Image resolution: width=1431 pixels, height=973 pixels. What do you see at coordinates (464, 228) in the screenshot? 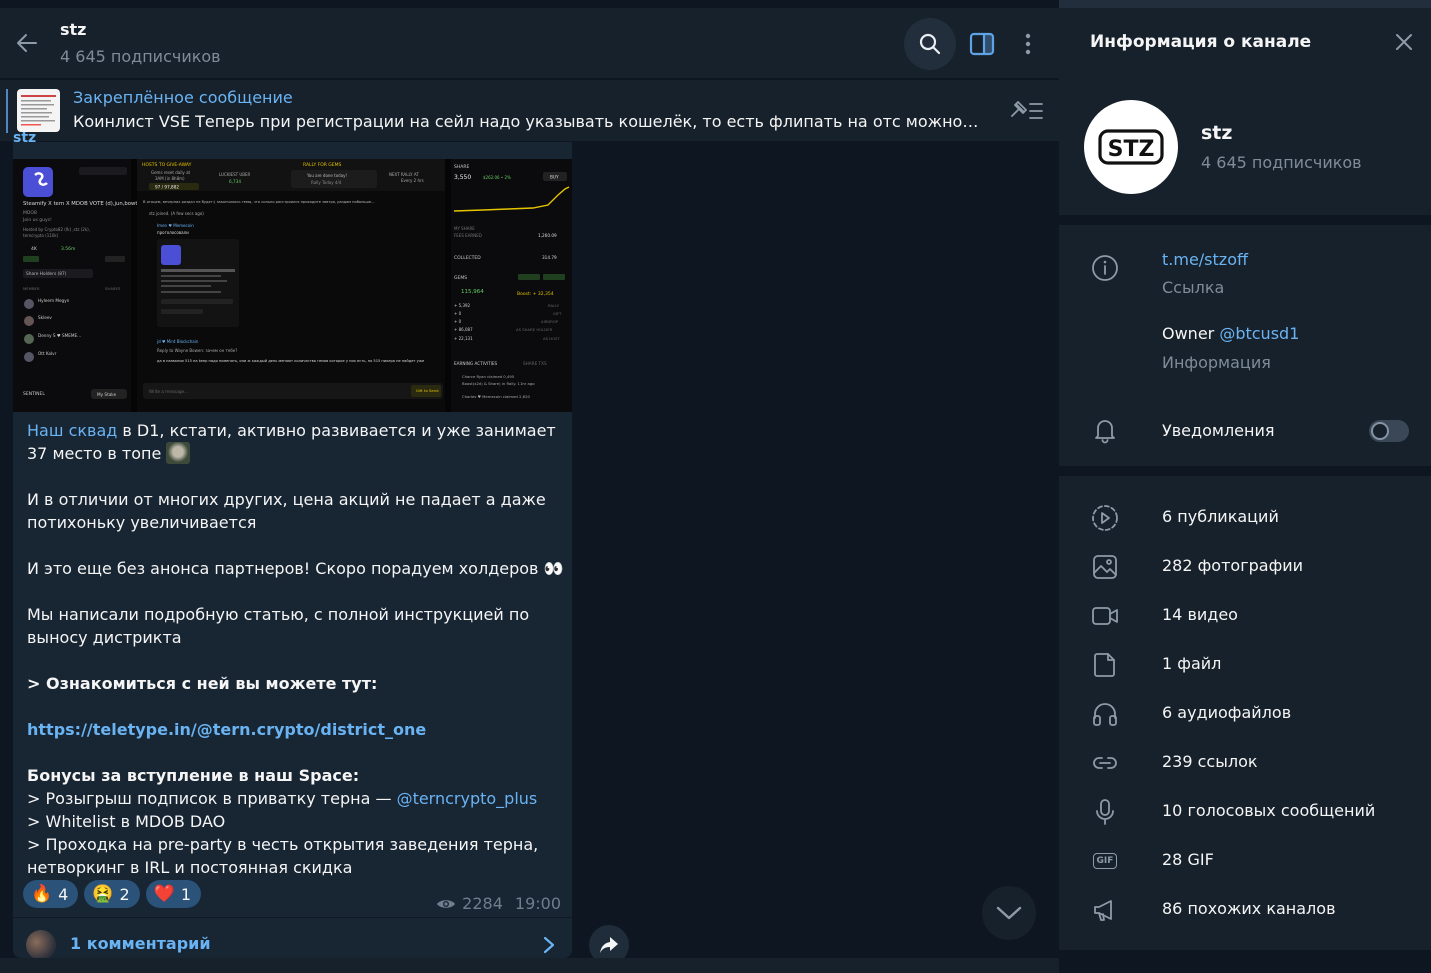
I see `svg-text: MY SHARE` at bounding box center [464, 228].